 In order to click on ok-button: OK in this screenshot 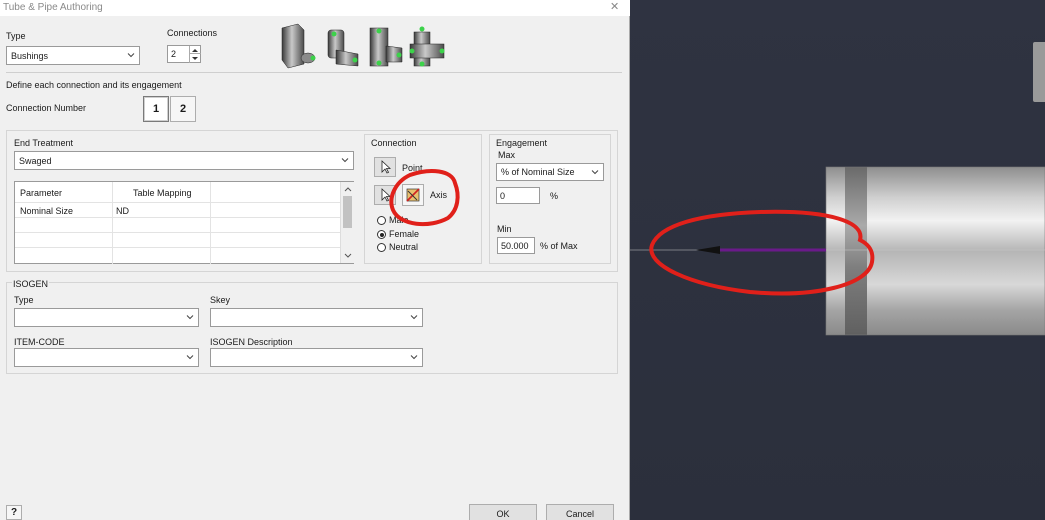, I will do `click(503, 512)`.